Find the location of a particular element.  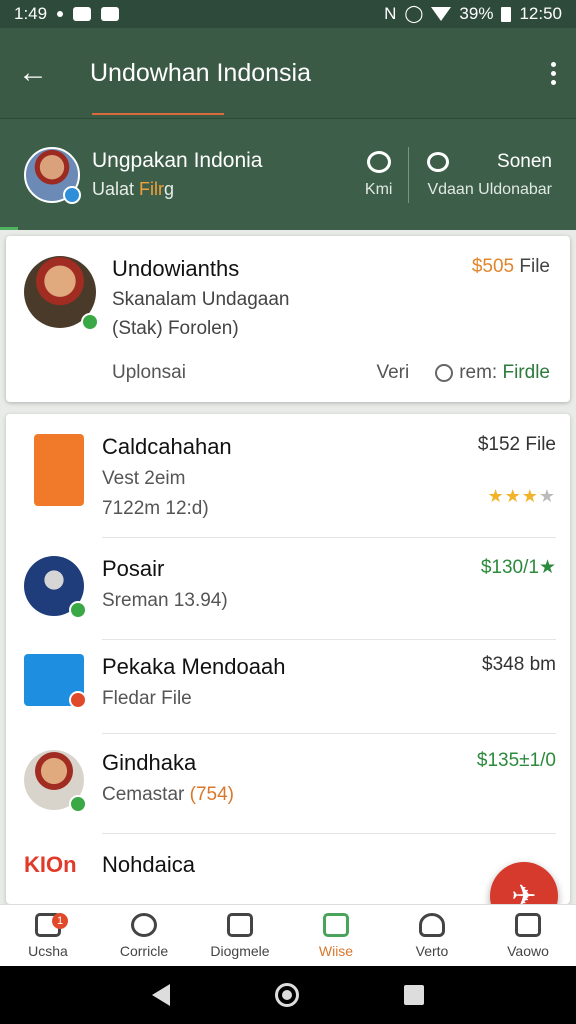

star-rating: ★★★★ is located at coordinates (521, 496).